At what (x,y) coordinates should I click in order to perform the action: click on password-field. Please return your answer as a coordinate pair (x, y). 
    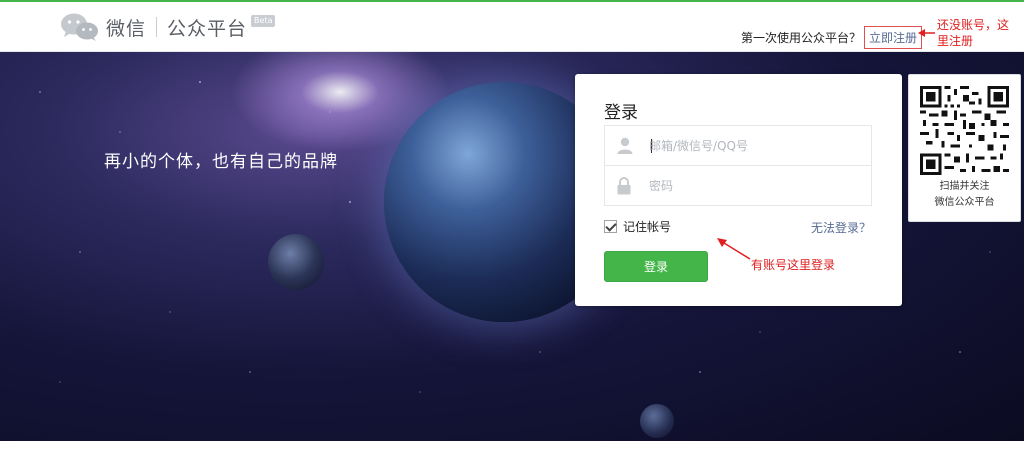
    Looking at the image, I should click on (738, 185).